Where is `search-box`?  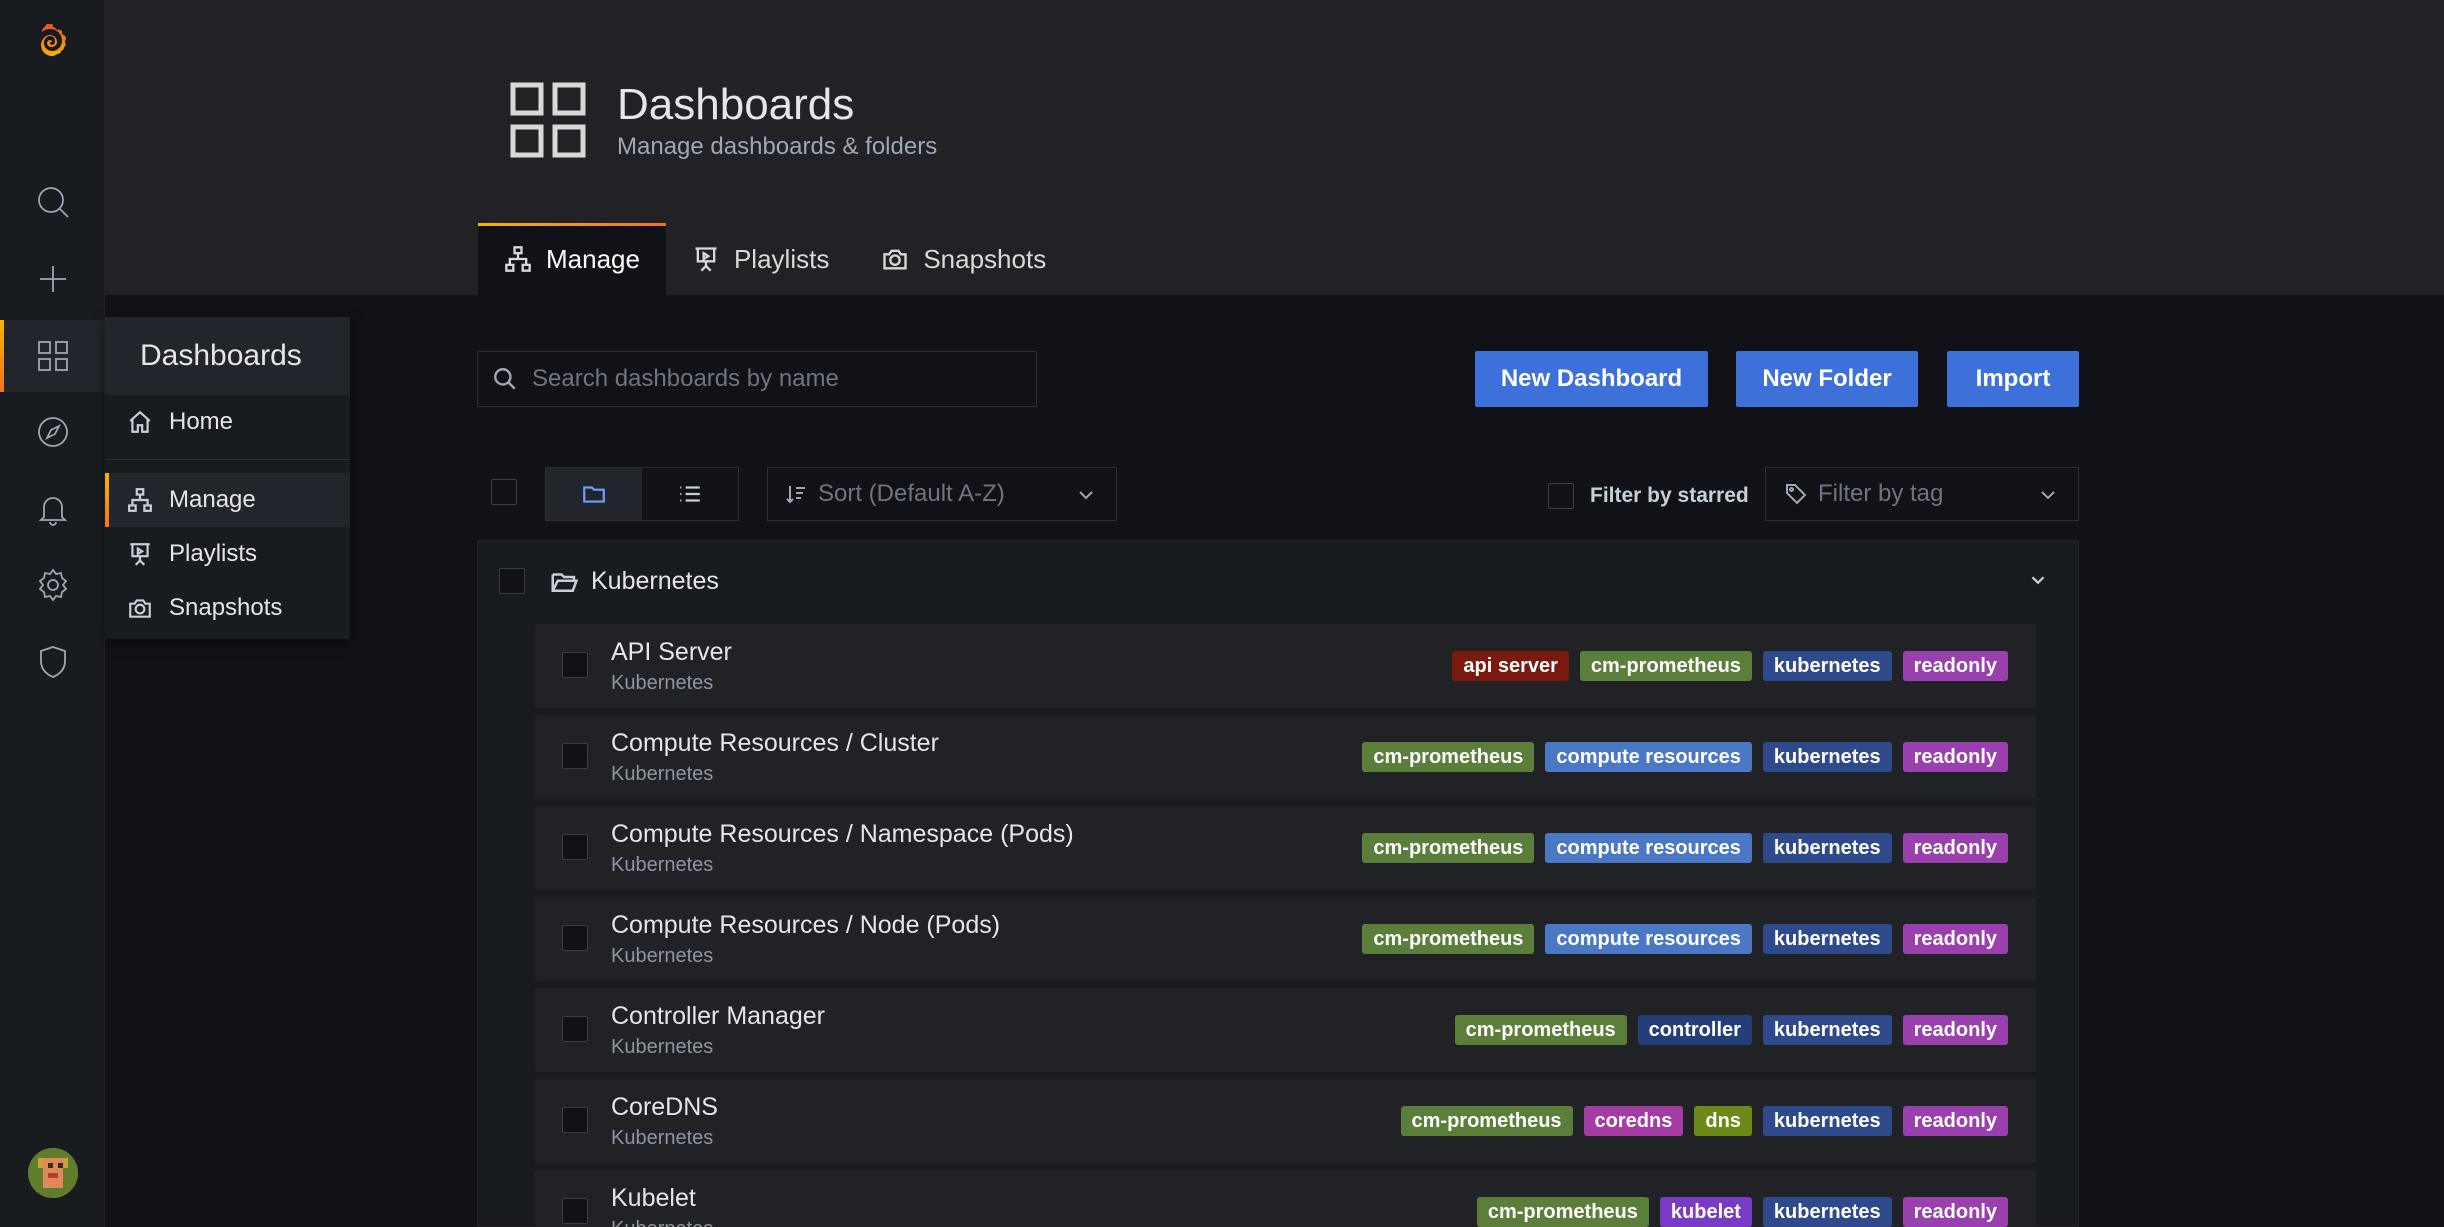
search-box is located at coordinates (757, 379).